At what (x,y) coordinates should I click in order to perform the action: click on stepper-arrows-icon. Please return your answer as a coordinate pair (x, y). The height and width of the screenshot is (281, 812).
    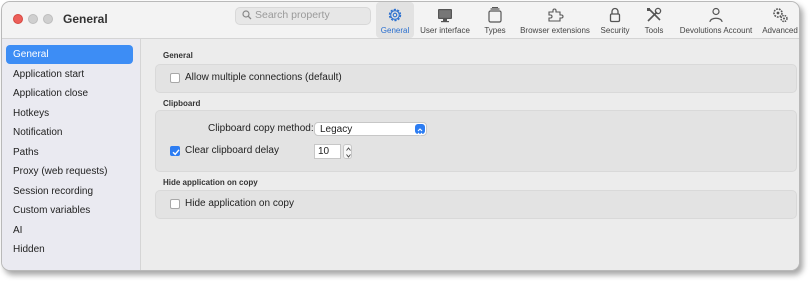
    Looking at the image, I should click on (348, 152).